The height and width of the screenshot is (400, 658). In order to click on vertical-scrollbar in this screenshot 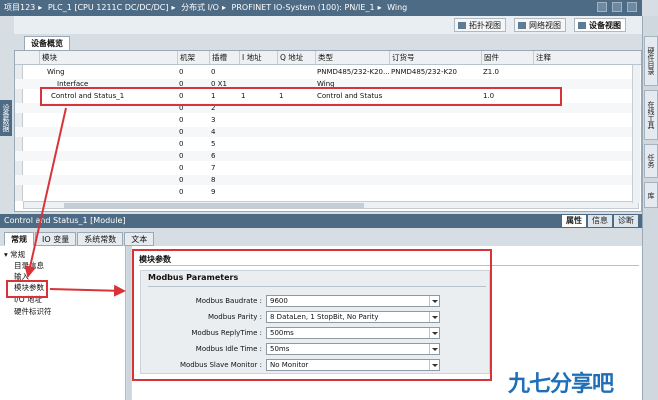, I will do `click(636, 134)`.